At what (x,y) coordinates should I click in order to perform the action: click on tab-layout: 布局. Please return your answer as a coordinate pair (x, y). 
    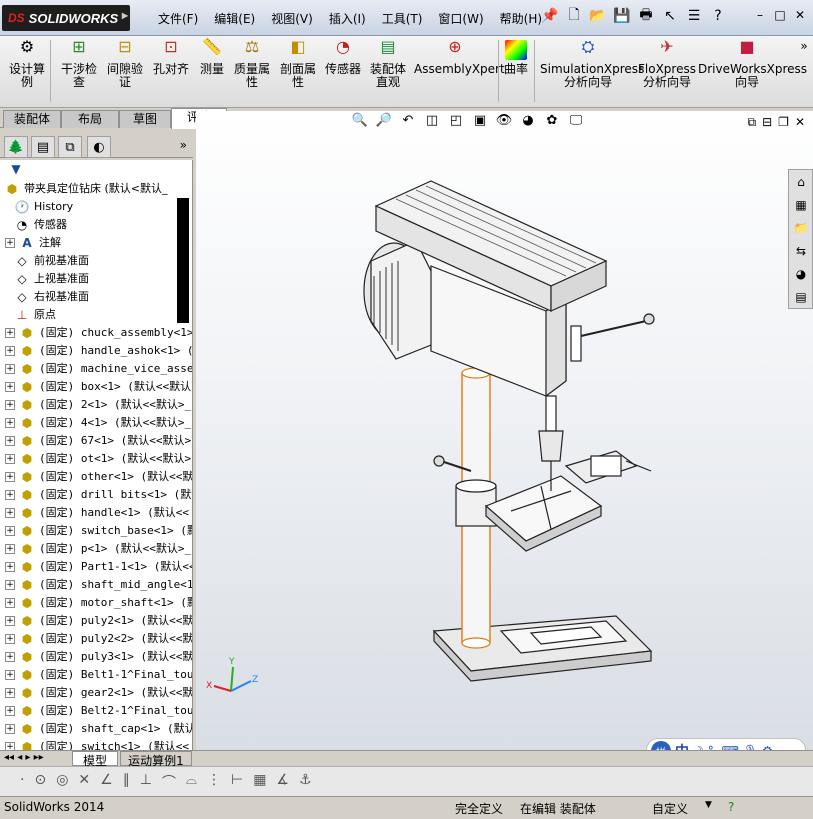
    Looking at the image, I should click on (90, 119).